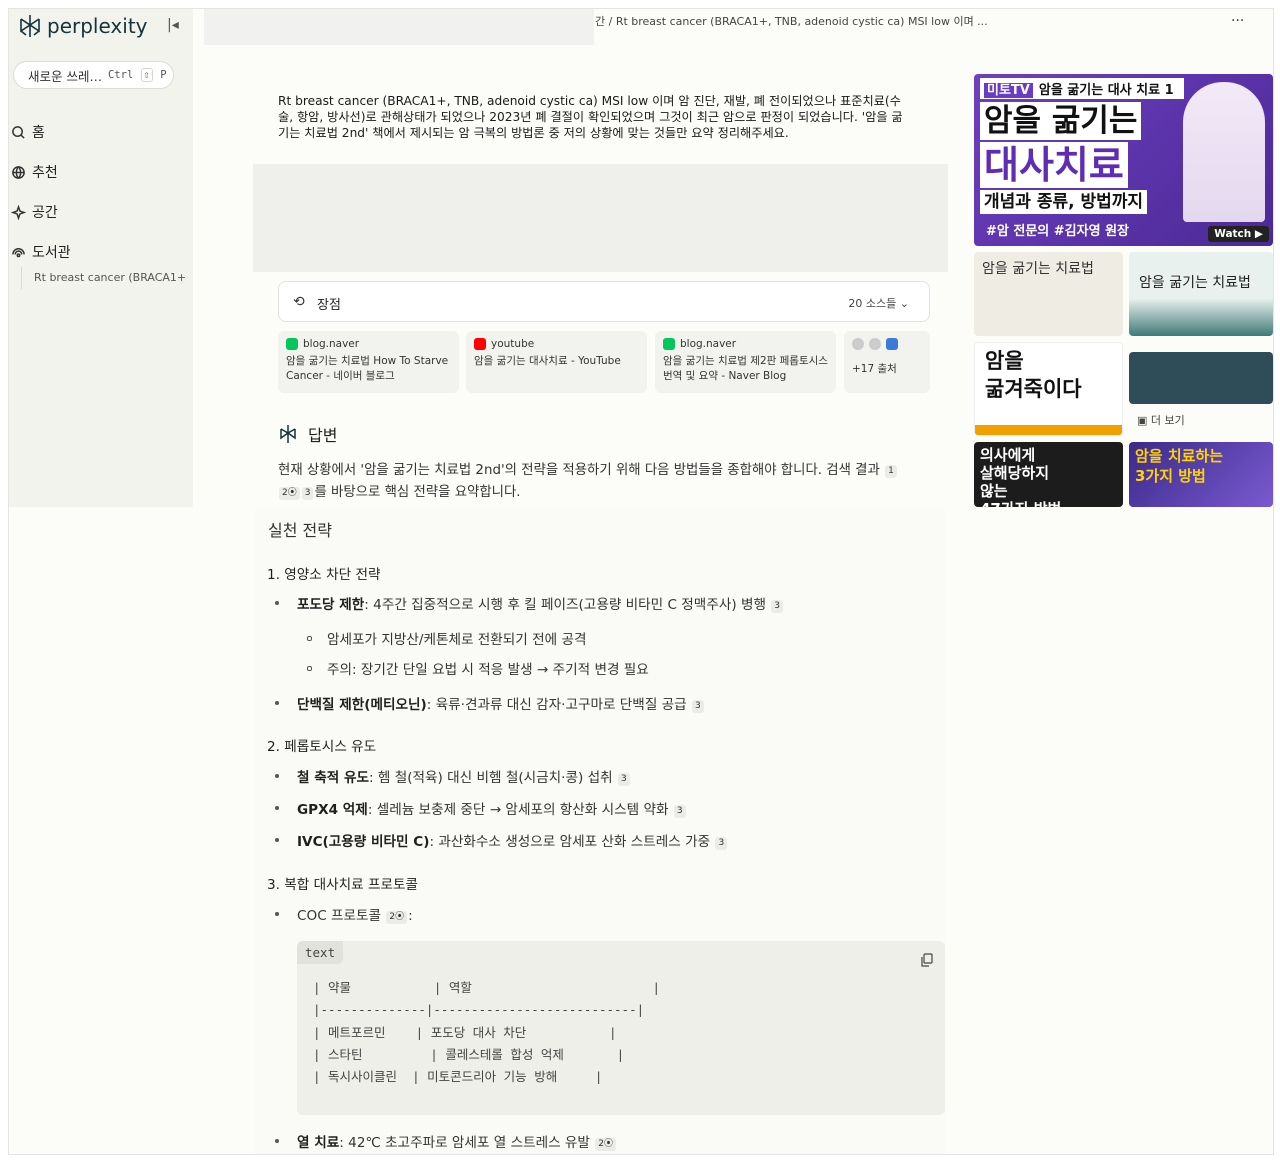 The image size is (1280, 1161). I want to click on video-thumbnail: 의사에게 살해당하지 않는 47가지 방법, so click(1048, 474).